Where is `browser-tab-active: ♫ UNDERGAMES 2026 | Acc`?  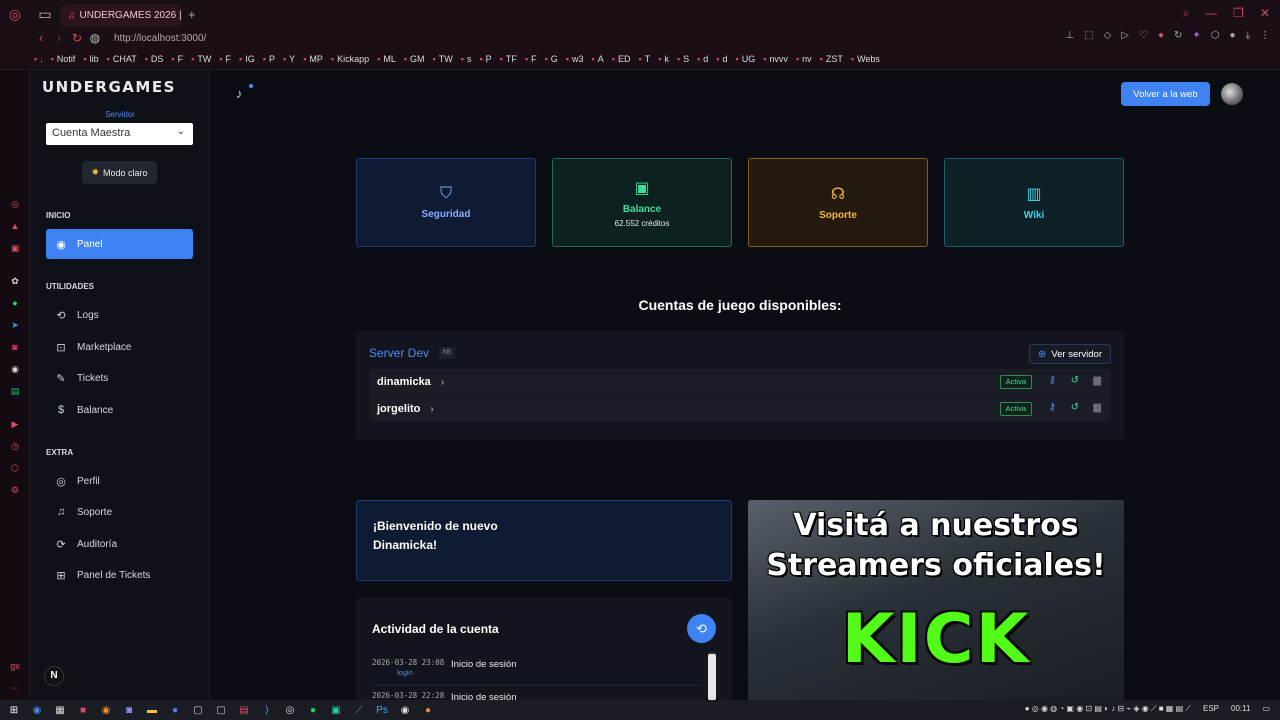 browser-tab-active: ♫ UNDERGAMES 2026 | Acc is located at coordinates (121, 15).